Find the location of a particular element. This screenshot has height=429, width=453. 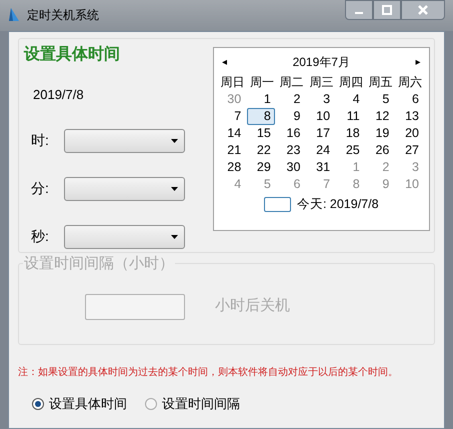

weekday-label: 周日 is located at coordinates (232, 82).